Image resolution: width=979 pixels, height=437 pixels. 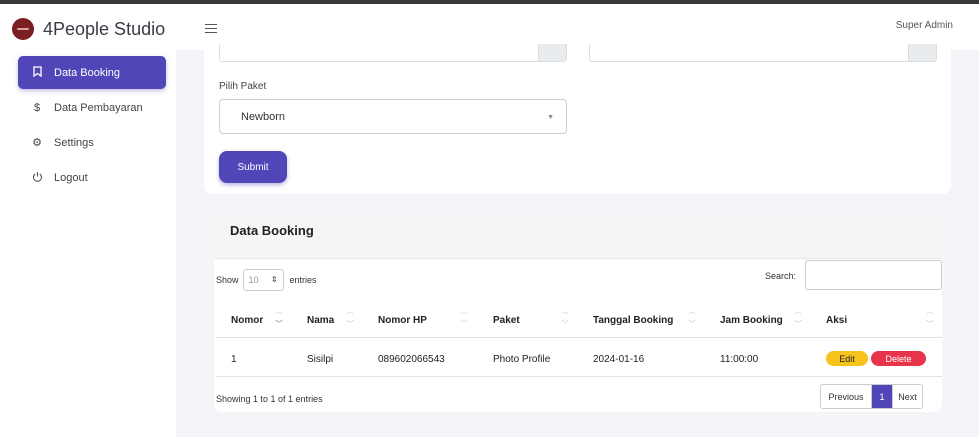 I want to click on column-header-nomor: Nomor, so click(x=247, y=320).